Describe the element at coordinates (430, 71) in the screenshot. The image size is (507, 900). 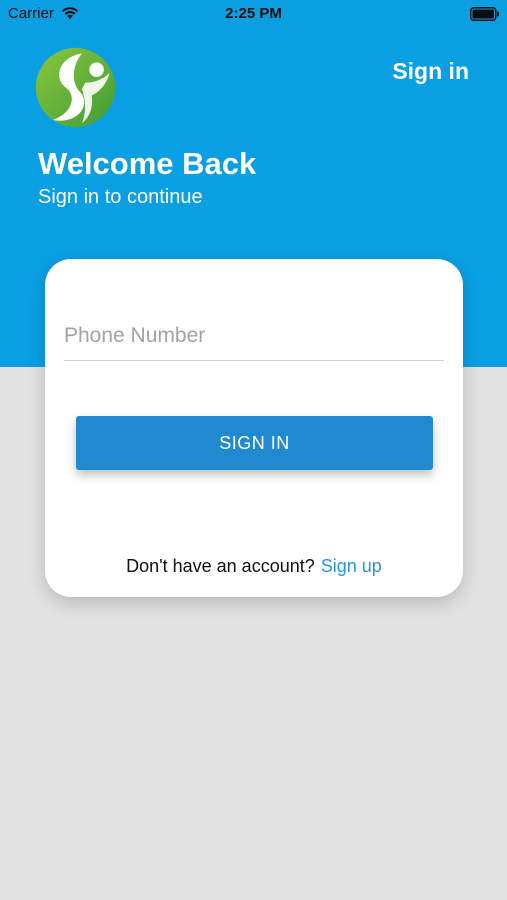
I see `nav-sign-in-link: Sign in` at that location.